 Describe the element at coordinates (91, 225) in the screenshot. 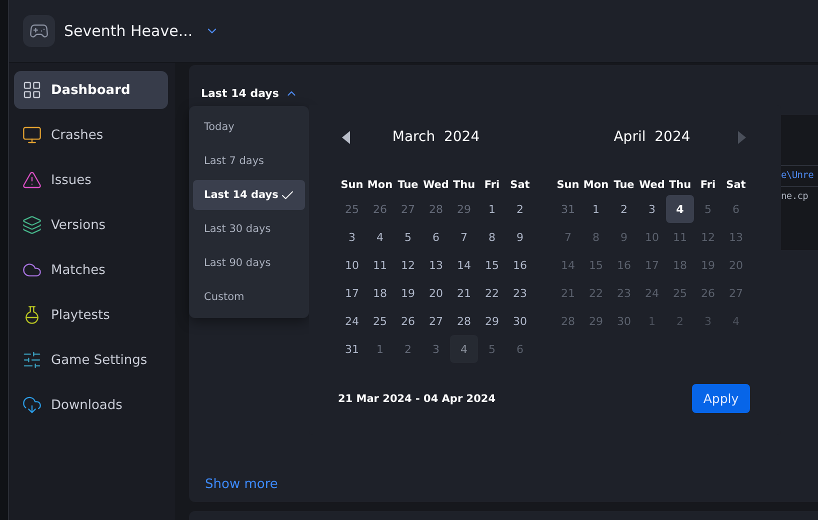

I see `sidebar-item: Versions` at that location.